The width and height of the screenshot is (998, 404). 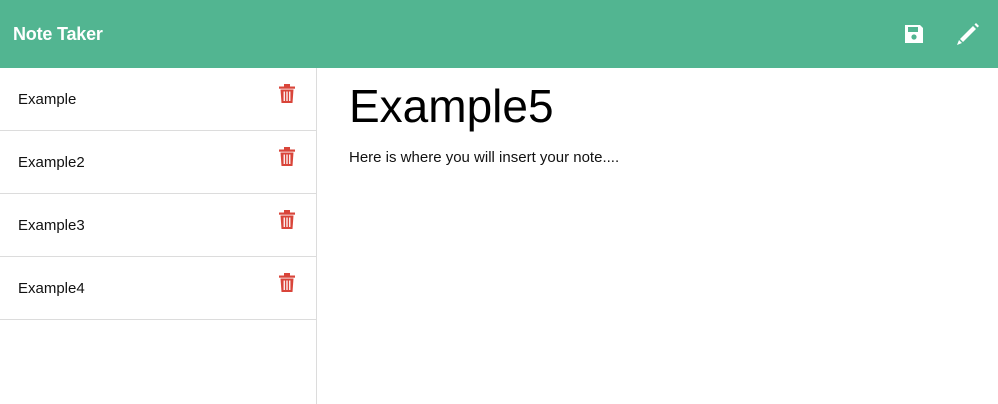 What do you see at coordinates (941, 34) in the screenshot?
I see `nav-actions` at bounding box center [941, 34].